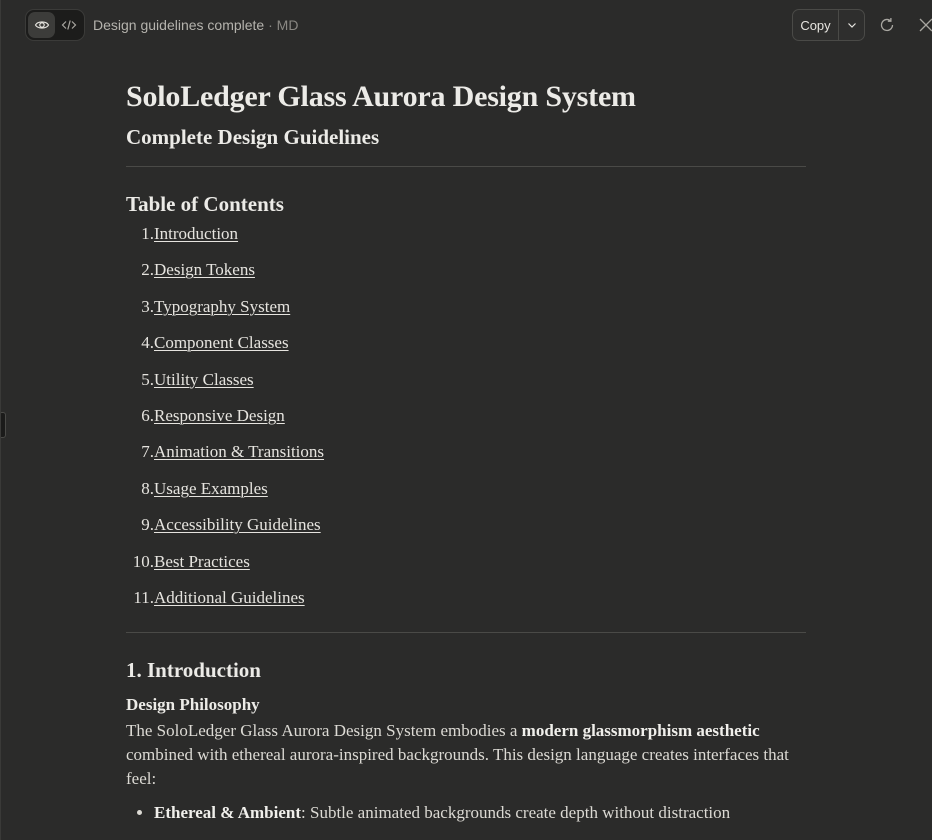  What do you see at coordinates (147, 488) in the screenshot?
I see `toc-item-number: 8.` at bounding box center [147, 488].